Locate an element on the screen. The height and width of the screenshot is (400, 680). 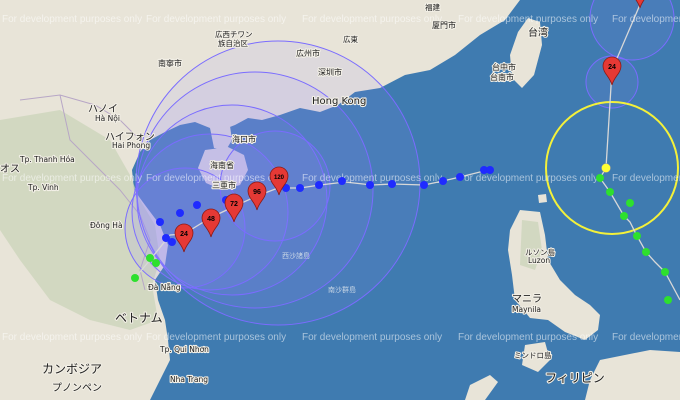
label-manila-en: Maynila is located at coordinates (526, 309).